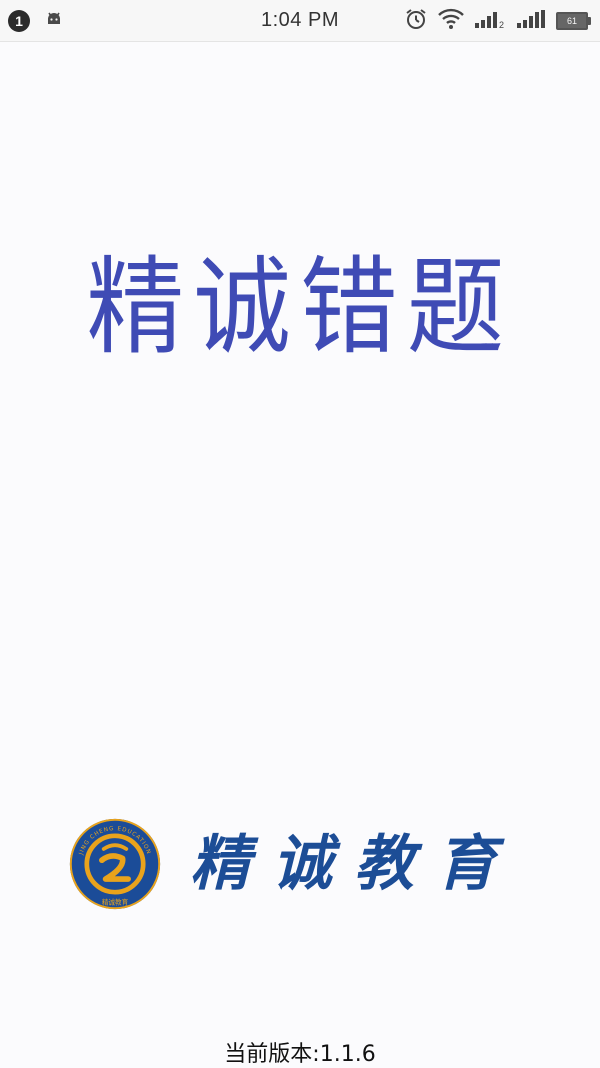 The height and width of the screenshot is (1068, 600). What do you see at coordinates (416, 21) in the screenshot?
I see `alarm-icon` at bounding box center [416, 21].